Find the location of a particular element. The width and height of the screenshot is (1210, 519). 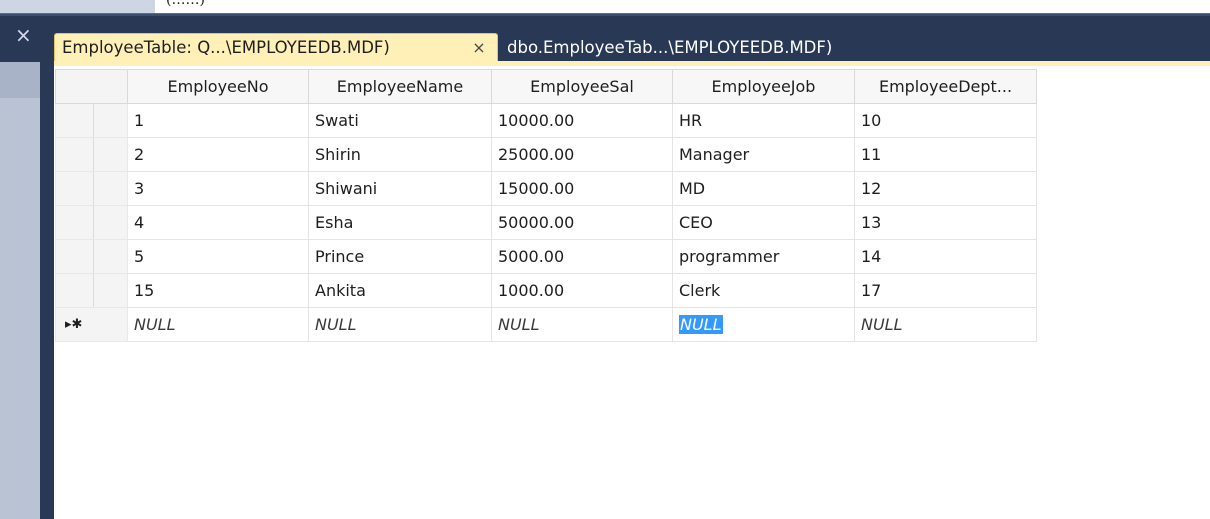

cell-employee-sal: 10000.00 is located at coordinates (582, 120).